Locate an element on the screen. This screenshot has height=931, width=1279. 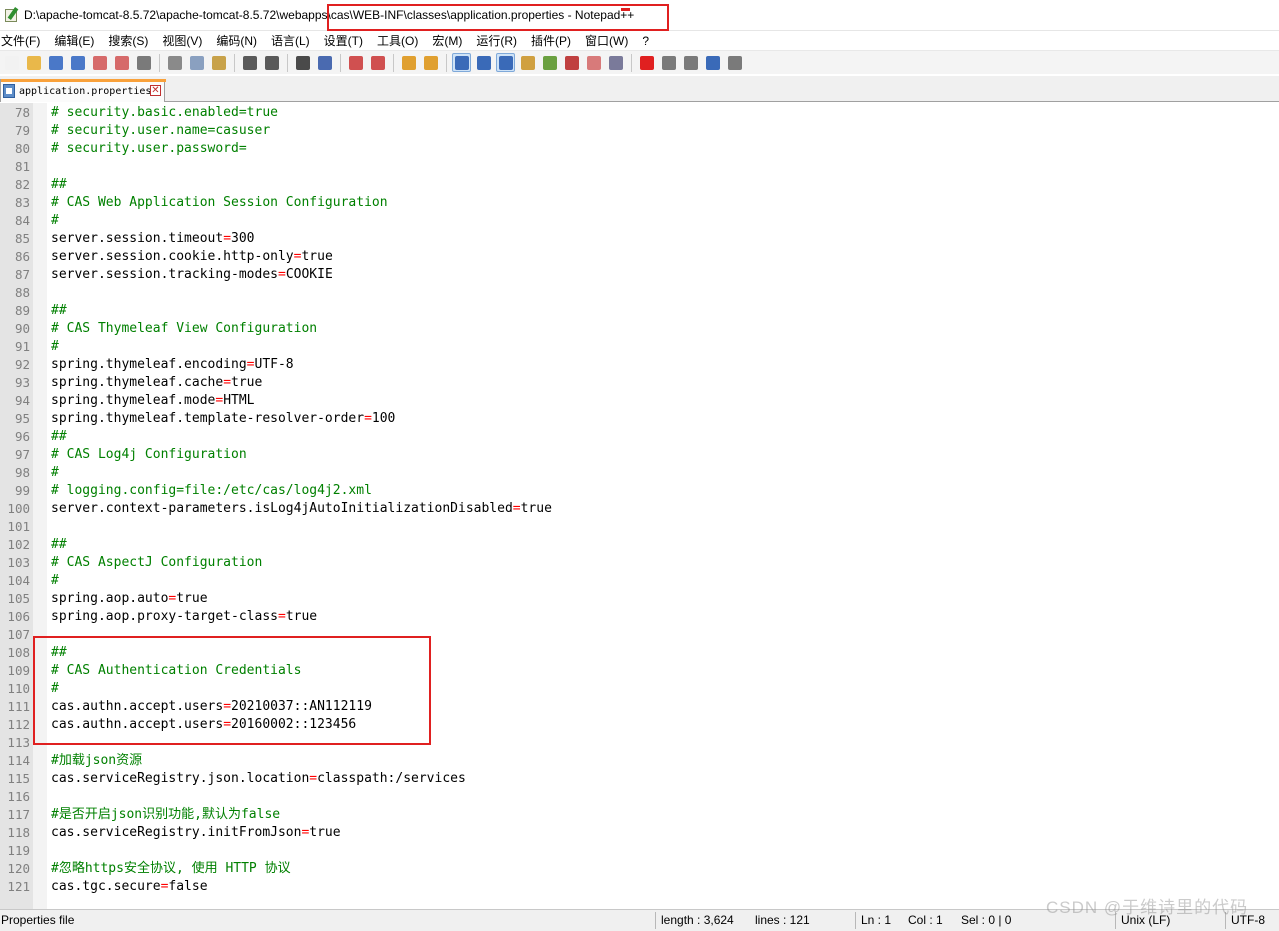
code-line: 78 # security.basic.enabled=true is located at coordinates (639, 113).